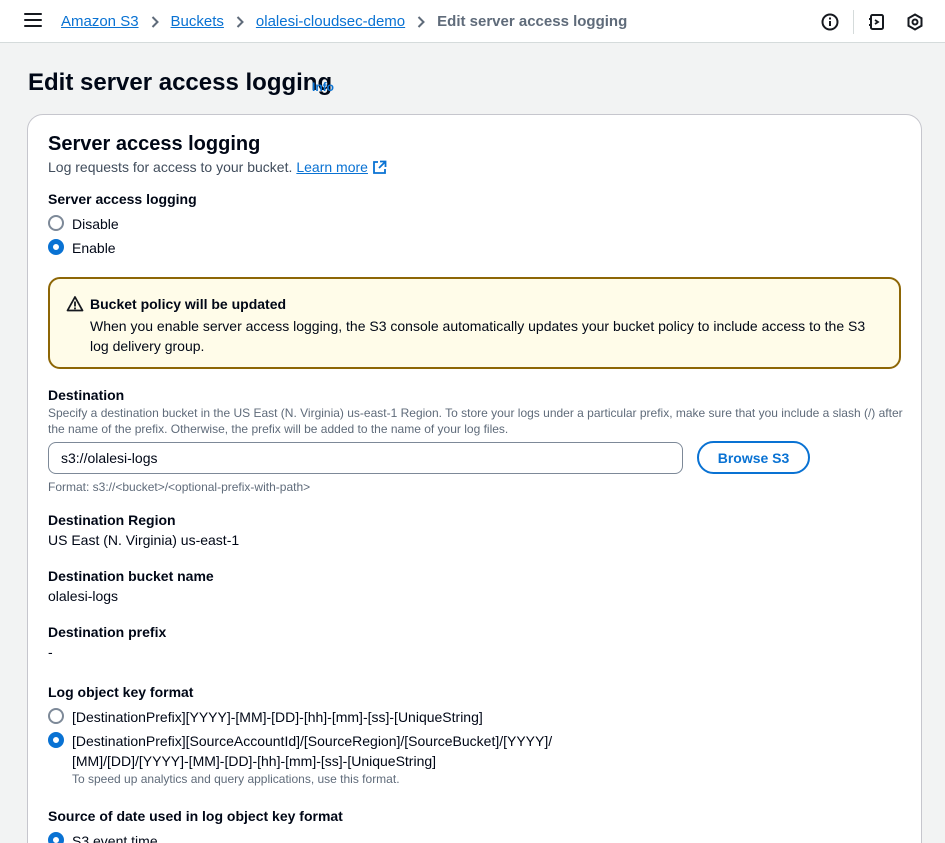  I want to click on hamburger-menu-icon, so click(33, 21).